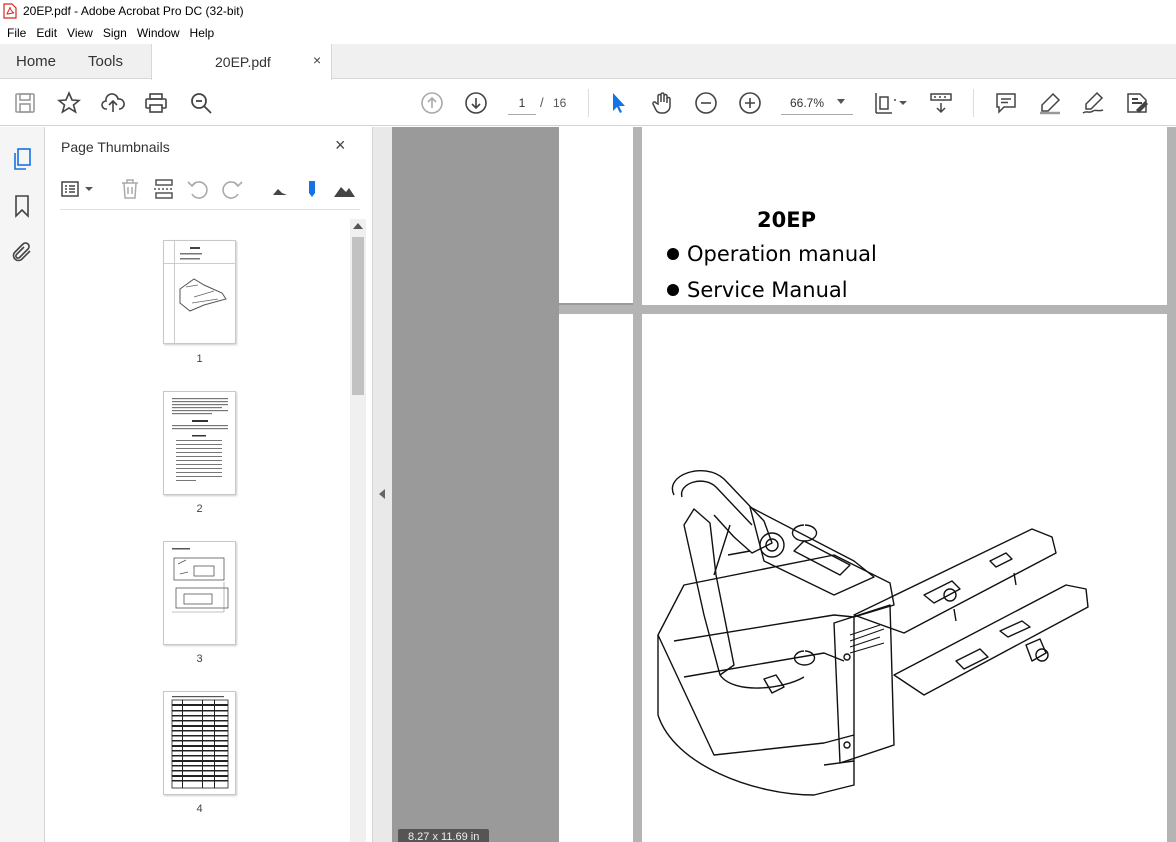  I want to click on page-size-indicator: 8.27 x 11.69 in, so click(444, 835).